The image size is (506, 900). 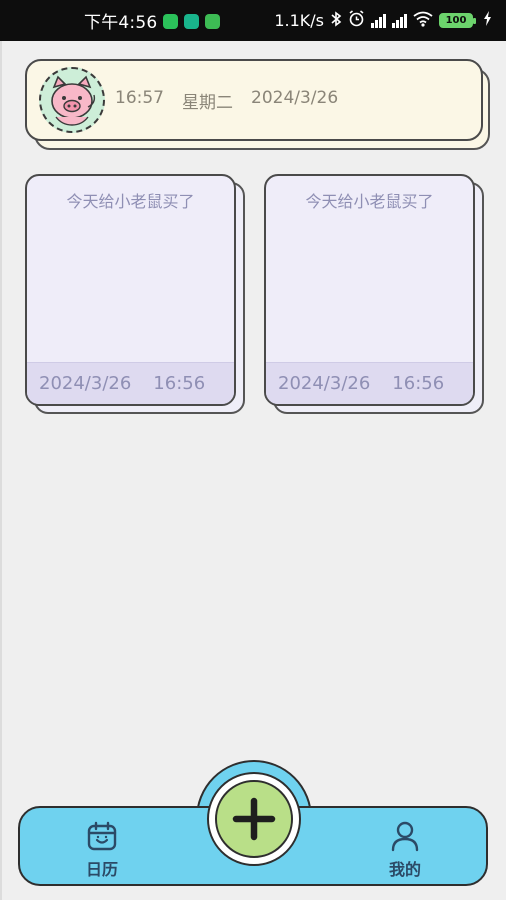 I want to click on wifi-icon, so click(x=423, y=21).